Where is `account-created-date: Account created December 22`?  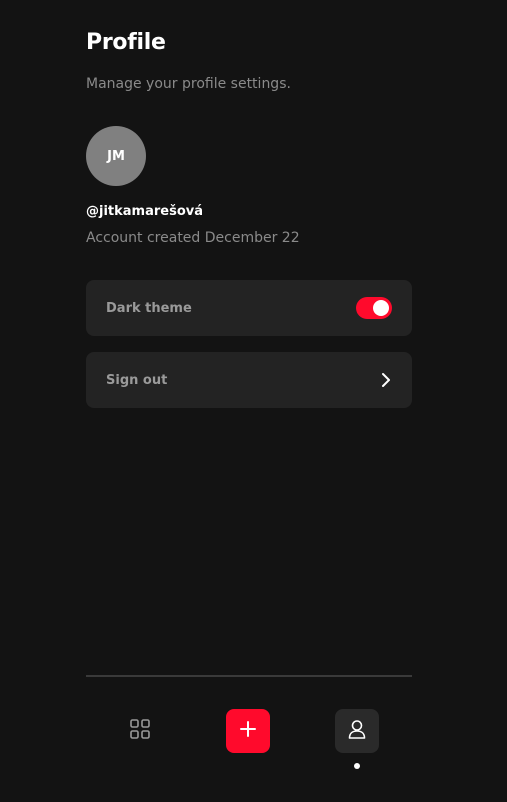 account-created-date: Account created December 22 is located at coordinates (193, 238).